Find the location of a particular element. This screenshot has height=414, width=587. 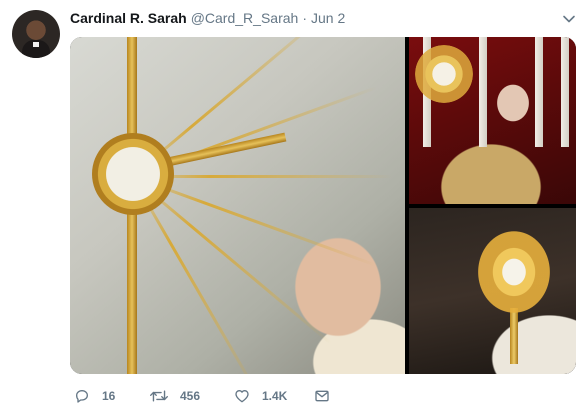

monstrance-arm is located at coordinates (228, 149).